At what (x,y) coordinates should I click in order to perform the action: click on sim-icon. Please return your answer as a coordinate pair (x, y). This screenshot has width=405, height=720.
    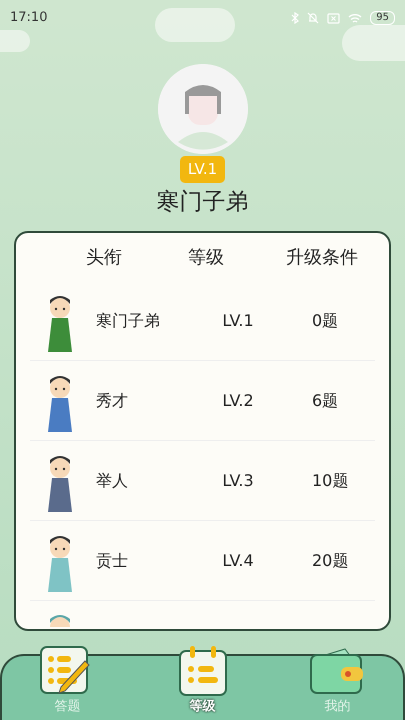
    Looking at the image, I should click on (333, 18).